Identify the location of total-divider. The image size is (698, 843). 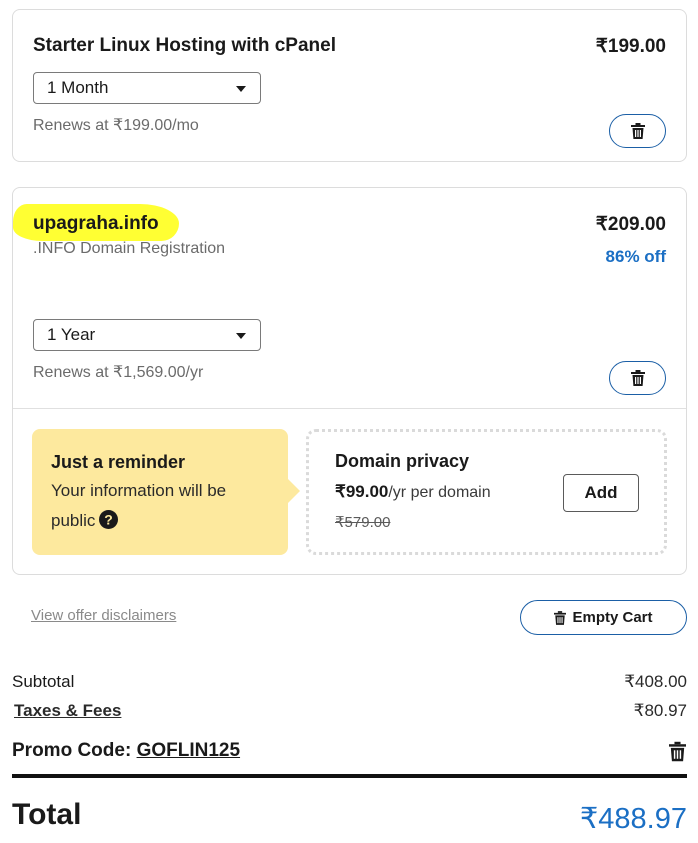
(349, 776).